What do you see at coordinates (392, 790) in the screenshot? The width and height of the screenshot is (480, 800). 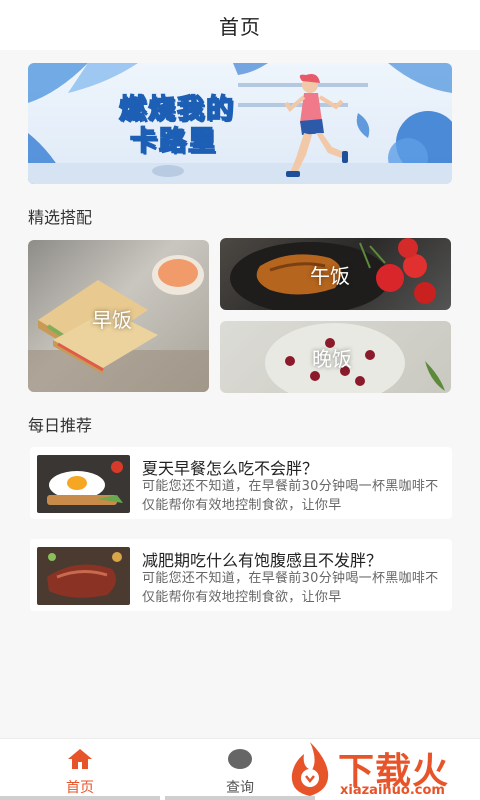 I see `watermark-url: xiazaihuo.com` at bounding box center [392, 790].